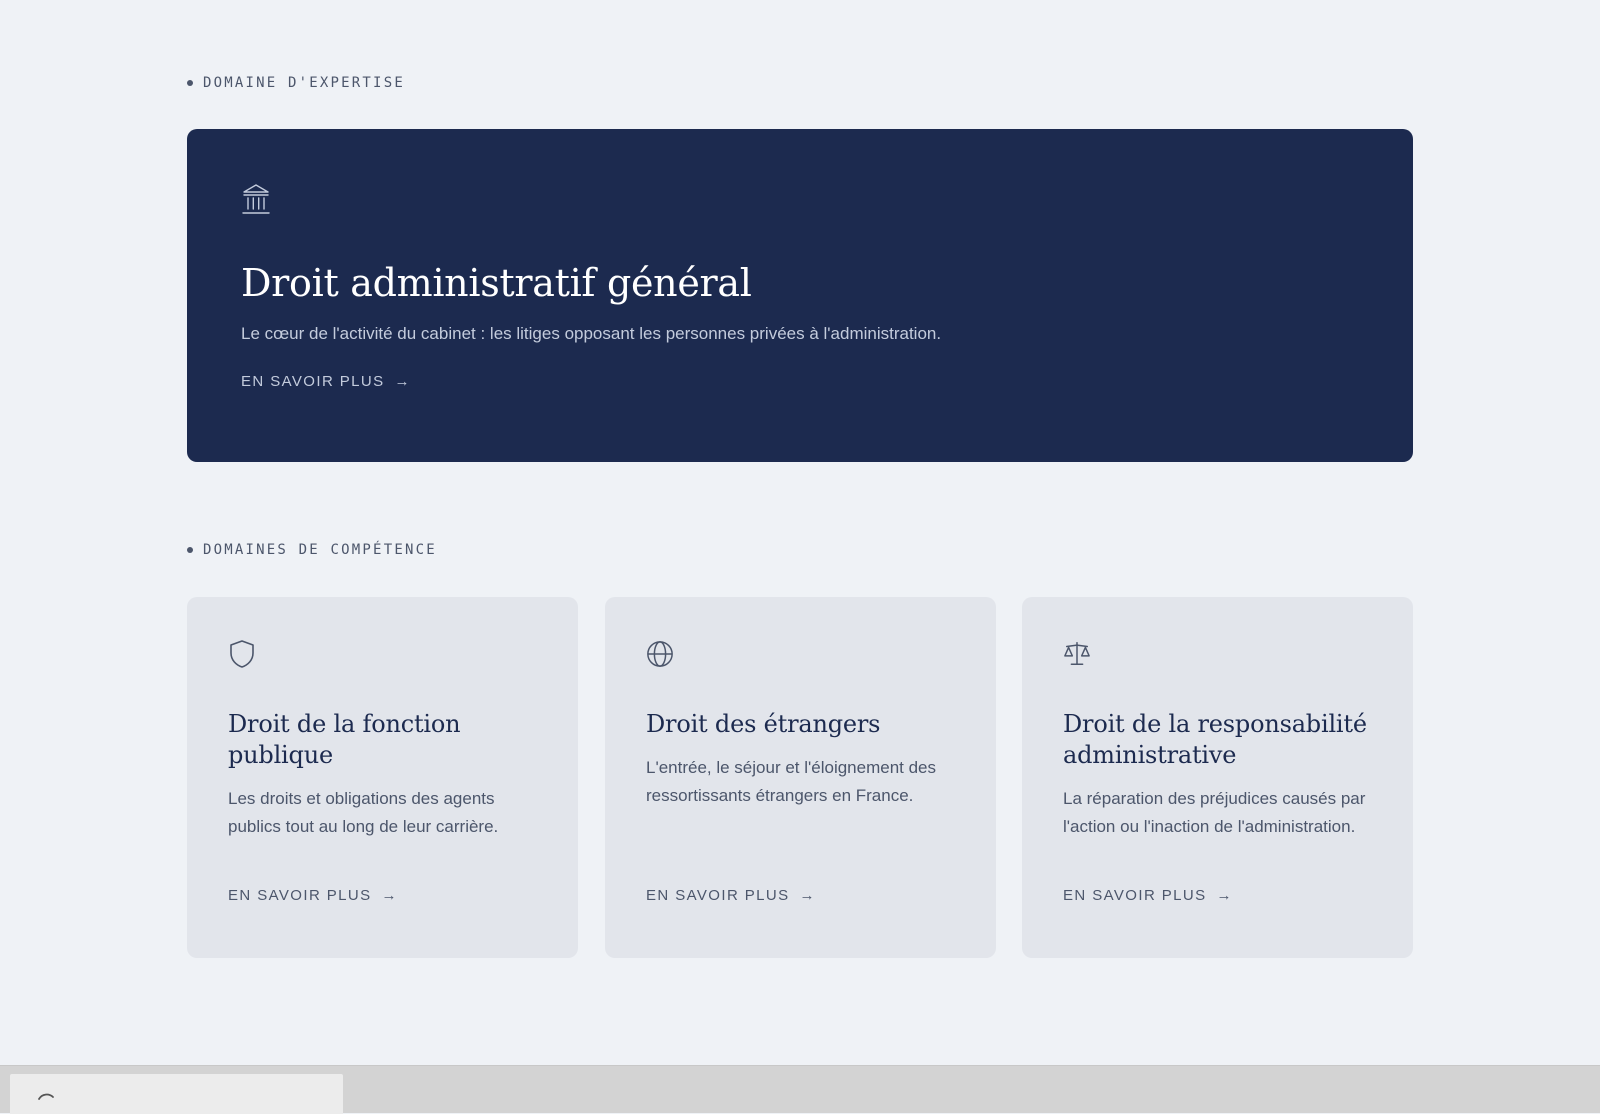 This screenshot has width=1600, height=1114. I want to click on competences-eyebrow: DOMAINES DE COMPÉTENCE, so click(312, 550).